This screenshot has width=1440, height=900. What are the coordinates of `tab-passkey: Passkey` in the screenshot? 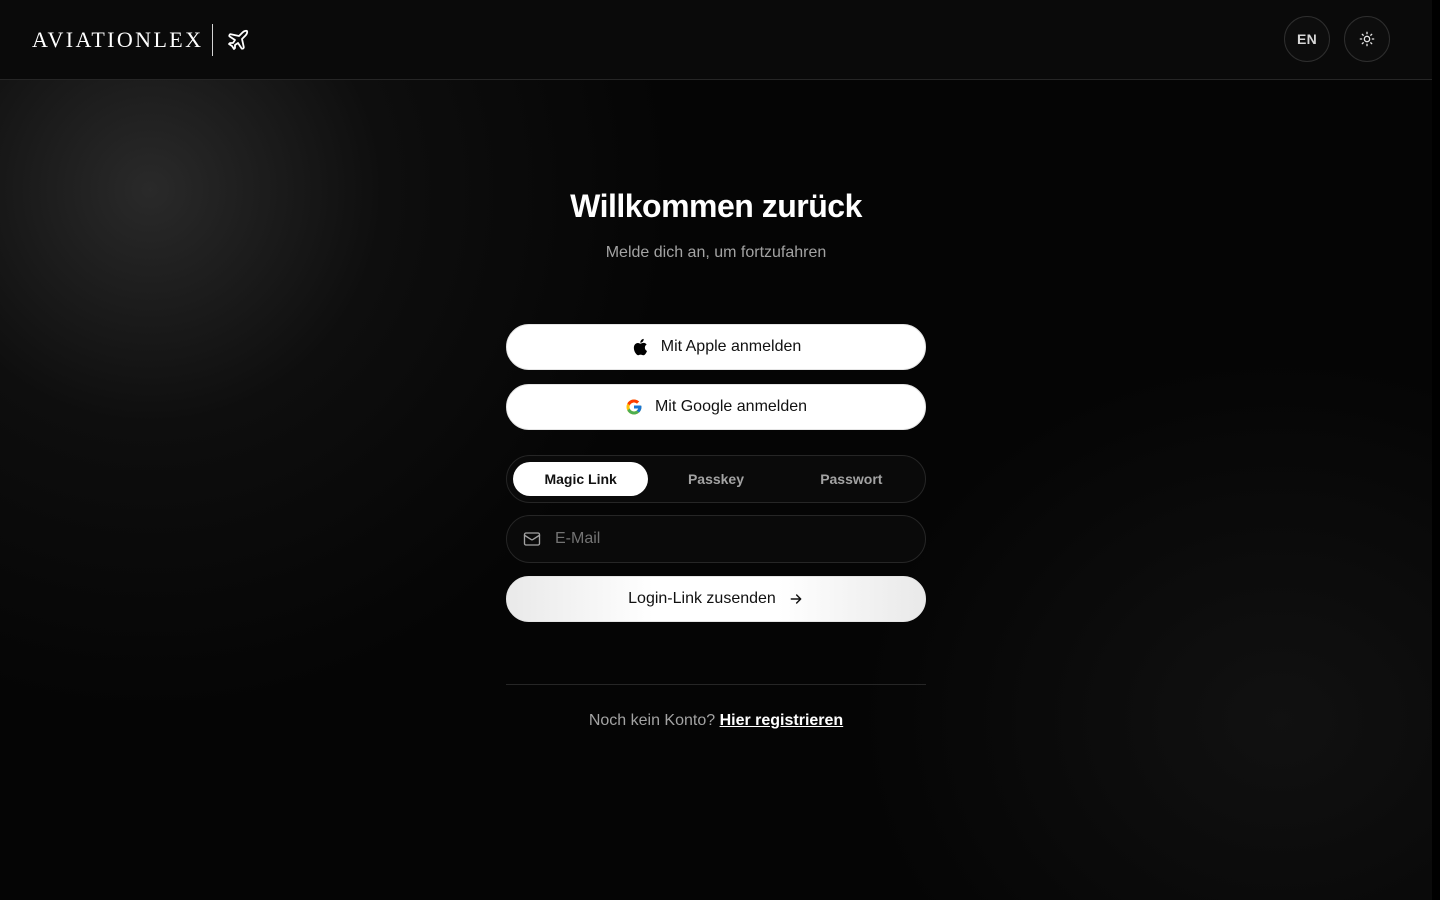 It's located at (715, 479).